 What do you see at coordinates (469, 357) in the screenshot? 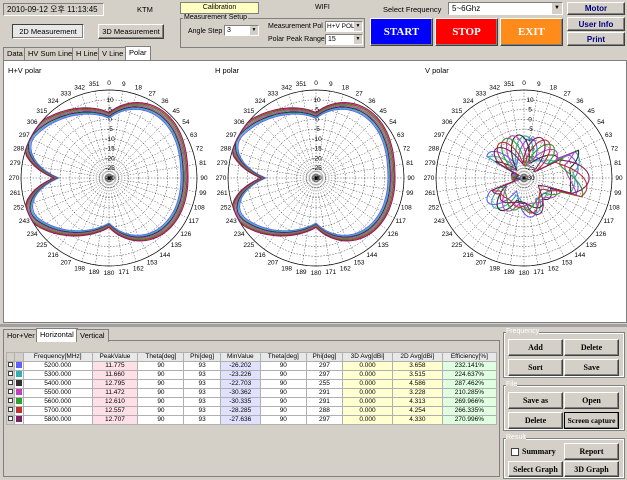
I see `col-efficiency: Efficiency[%]` at bounding box center [469, 357].